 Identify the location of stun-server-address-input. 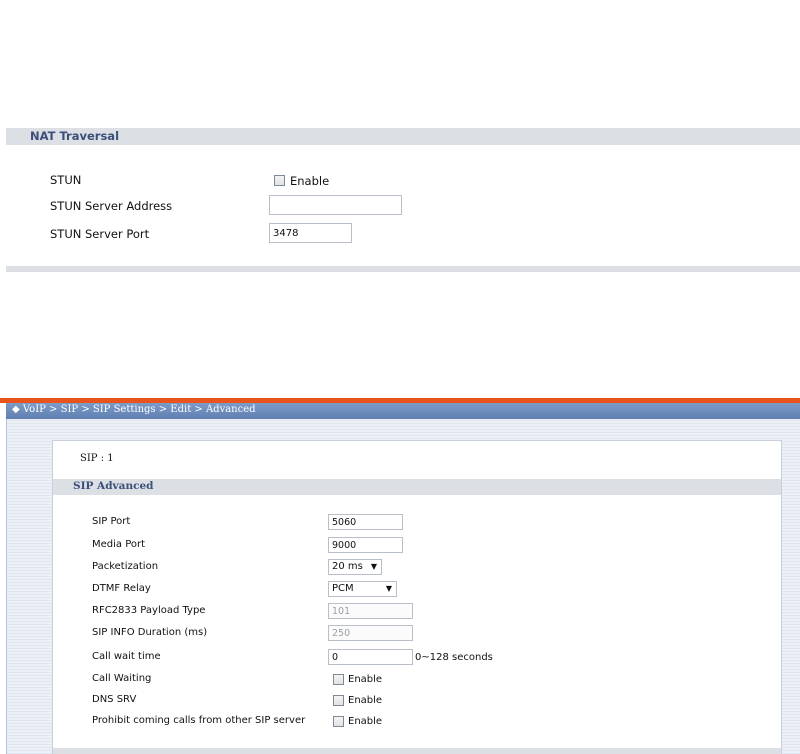
(335, 205).